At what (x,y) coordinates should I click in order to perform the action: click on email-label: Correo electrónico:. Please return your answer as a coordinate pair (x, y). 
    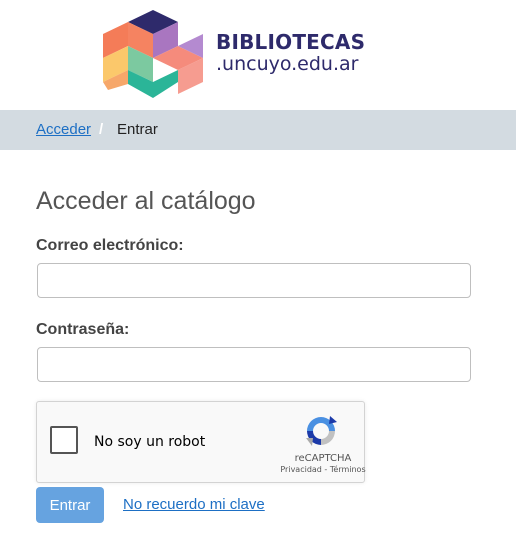
    Looking at the image, I should click on (110, 245).